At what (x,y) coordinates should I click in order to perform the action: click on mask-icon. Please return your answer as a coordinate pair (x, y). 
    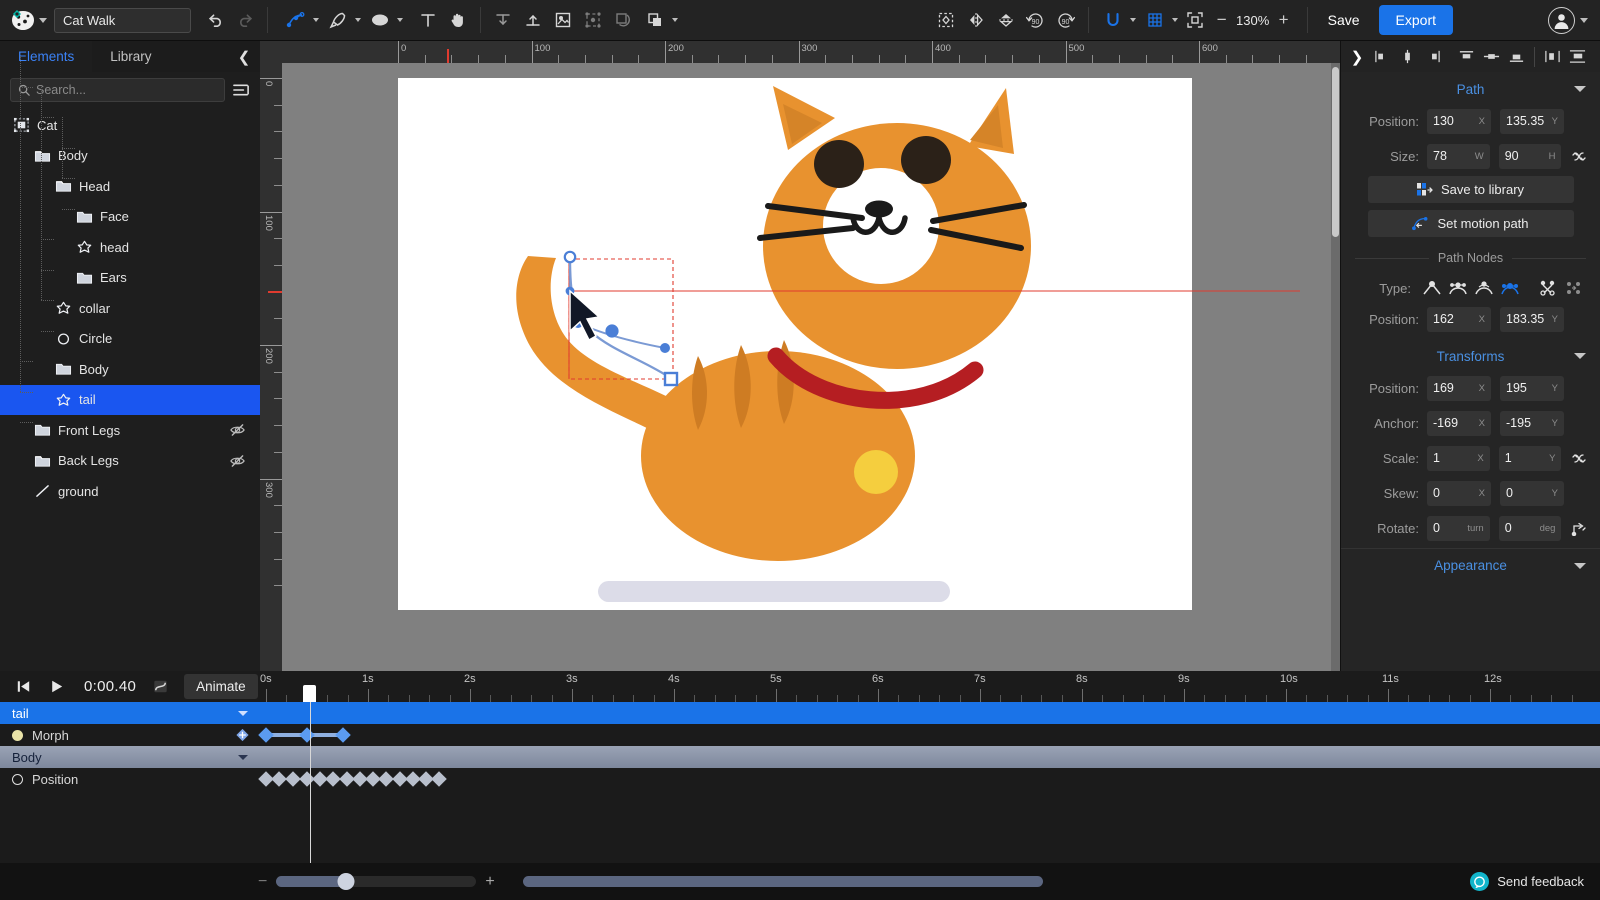
    Looking at the image, I should click on (623, 20).